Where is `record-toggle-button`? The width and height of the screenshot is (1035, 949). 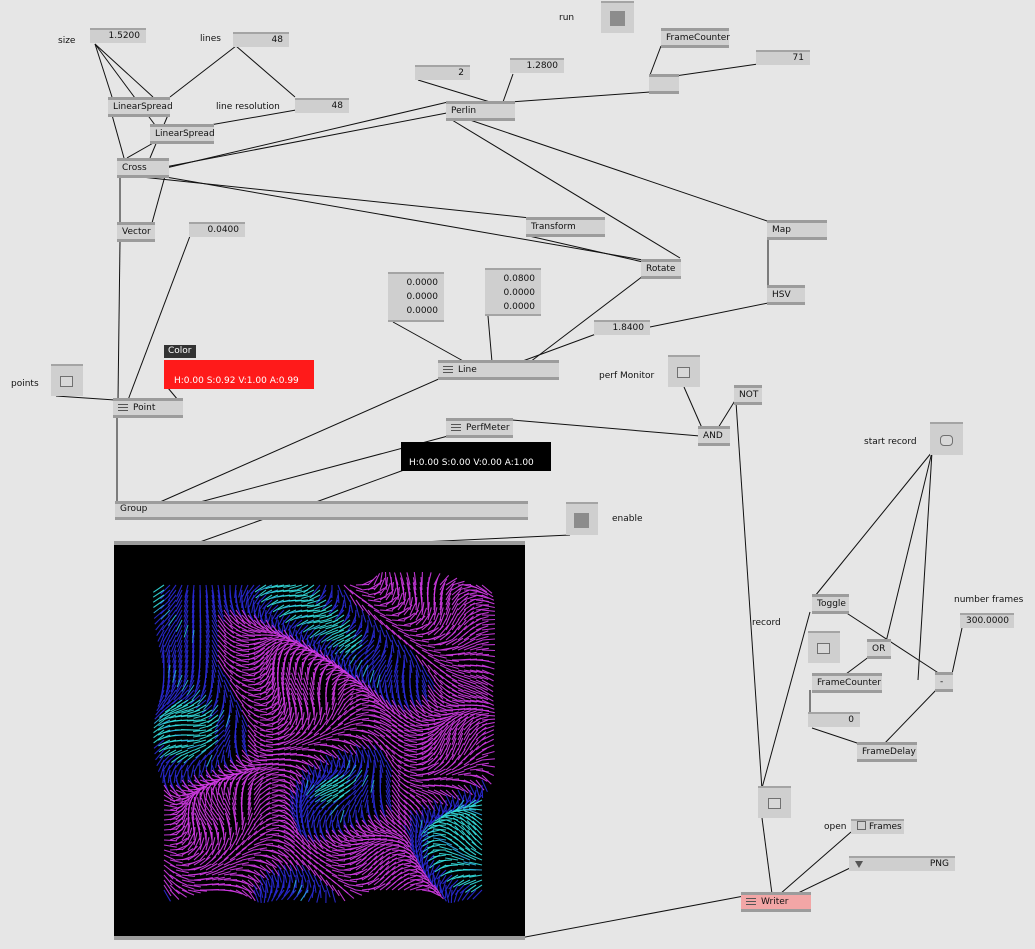 record-toggle-button is located at coordinates (774, 802).